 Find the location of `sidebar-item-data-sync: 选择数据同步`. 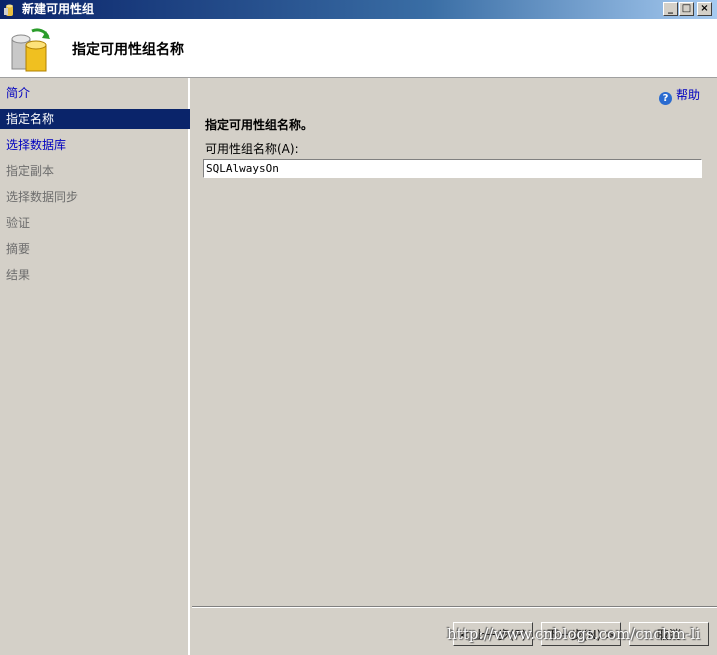

sidebar-item-data-sync: 选择数据同步 is located at coordinates (42, 197).